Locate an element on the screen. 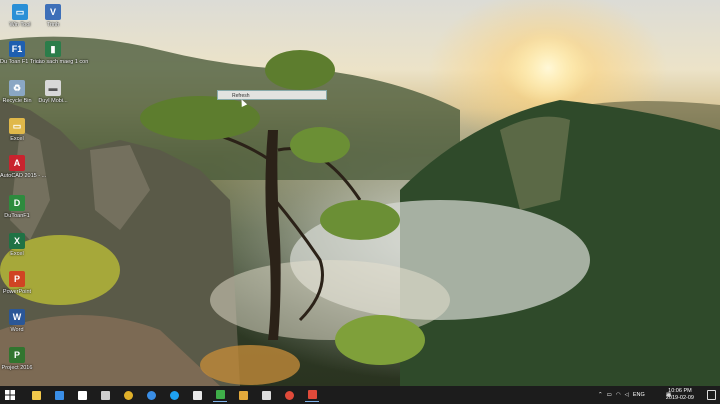  battery-icon: ▭ is located at coordinates (609, 395).